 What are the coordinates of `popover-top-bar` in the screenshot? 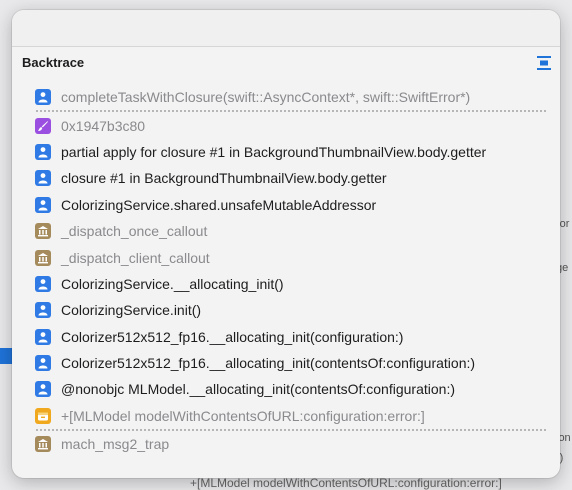 It's located at (286, 28).